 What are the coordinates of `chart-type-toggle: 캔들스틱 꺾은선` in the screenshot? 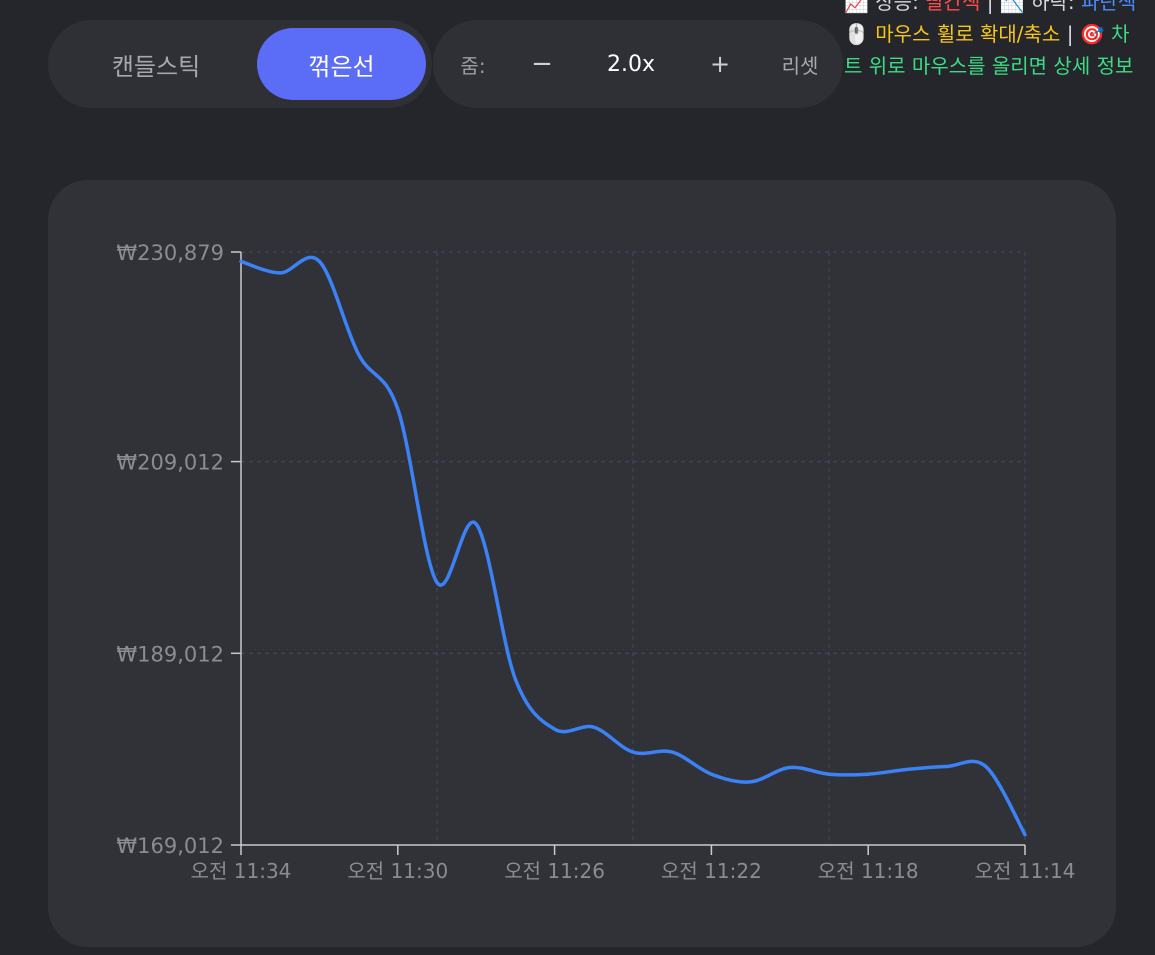 It's located at (240, 64).